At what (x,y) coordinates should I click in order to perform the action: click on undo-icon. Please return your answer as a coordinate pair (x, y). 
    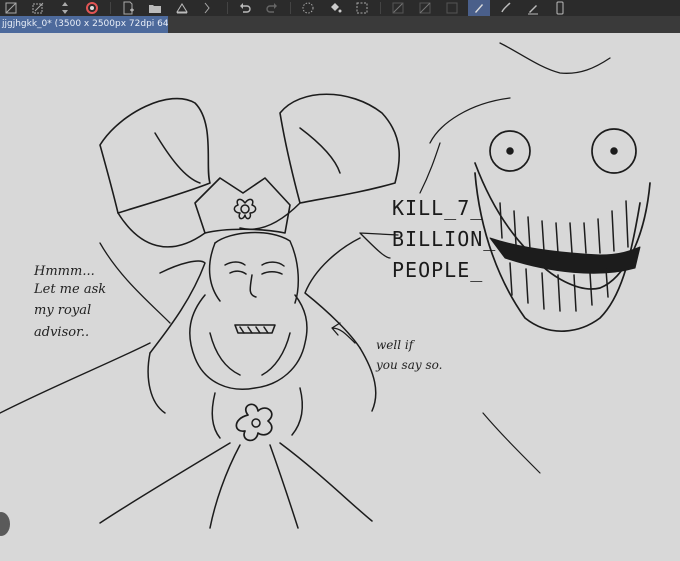
    Looking at the image, I should click on (245, 8).